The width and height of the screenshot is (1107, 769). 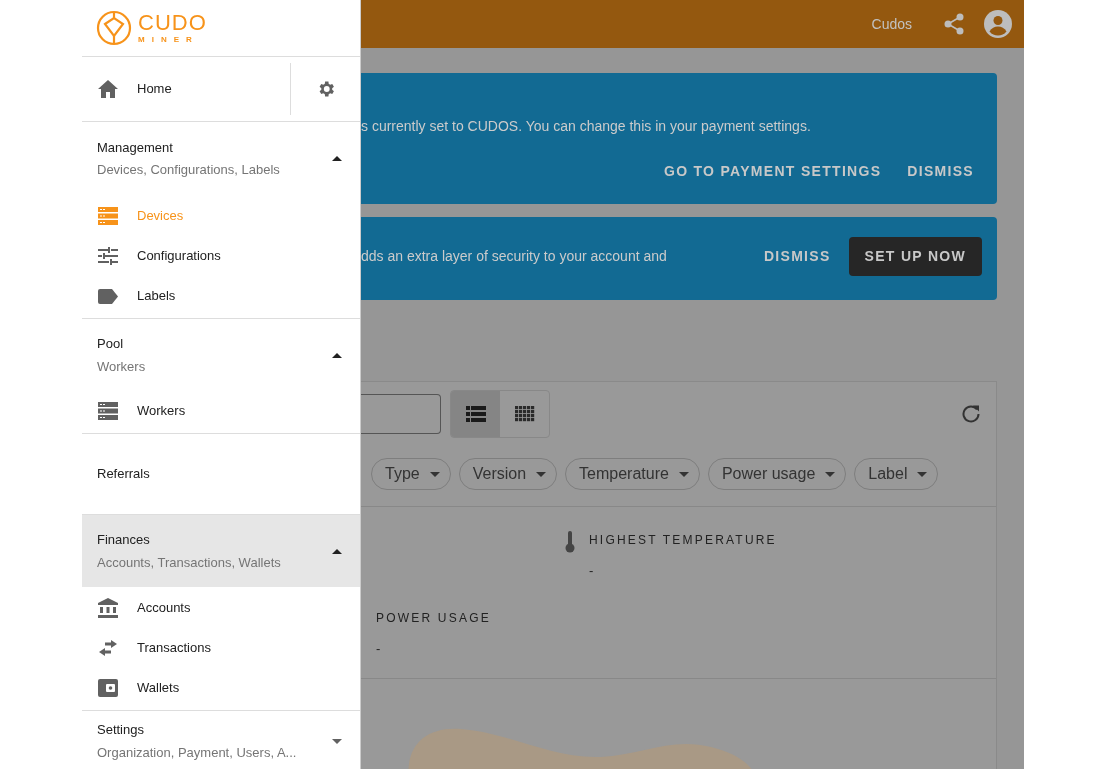 What do you see at coordinates (524, 414) in the screenshot?
I see `grid-icon` at bounding box center [524, 414].